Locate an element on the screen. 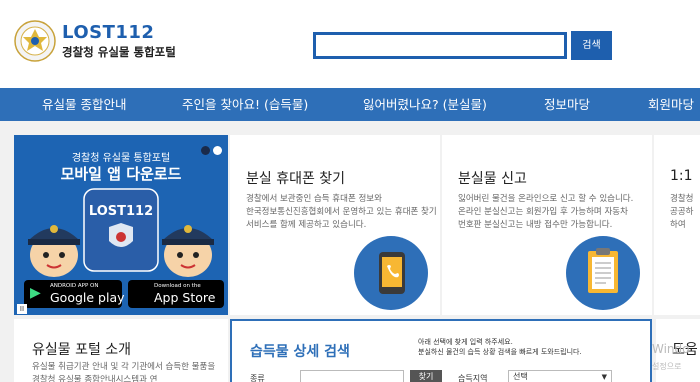 The image size is (700, 382). search-button: 검색 is located at coordinates (591, 45).